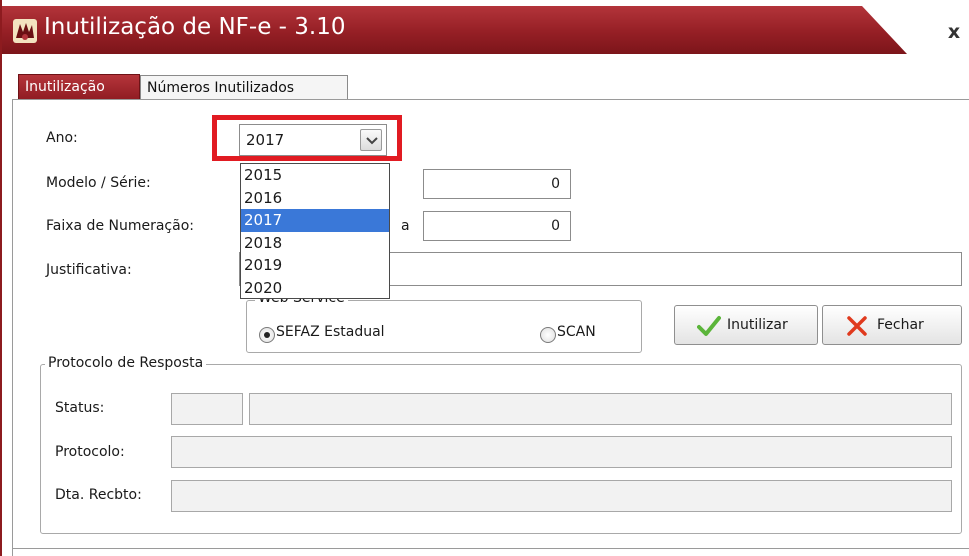  I want to click on ano-option: 2016, so click(315, 198).